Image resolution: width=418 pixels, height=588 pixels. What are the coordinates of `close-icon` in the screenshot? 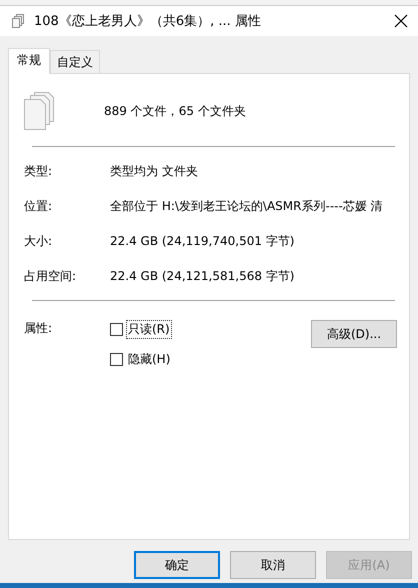 It's located at (401, 21).